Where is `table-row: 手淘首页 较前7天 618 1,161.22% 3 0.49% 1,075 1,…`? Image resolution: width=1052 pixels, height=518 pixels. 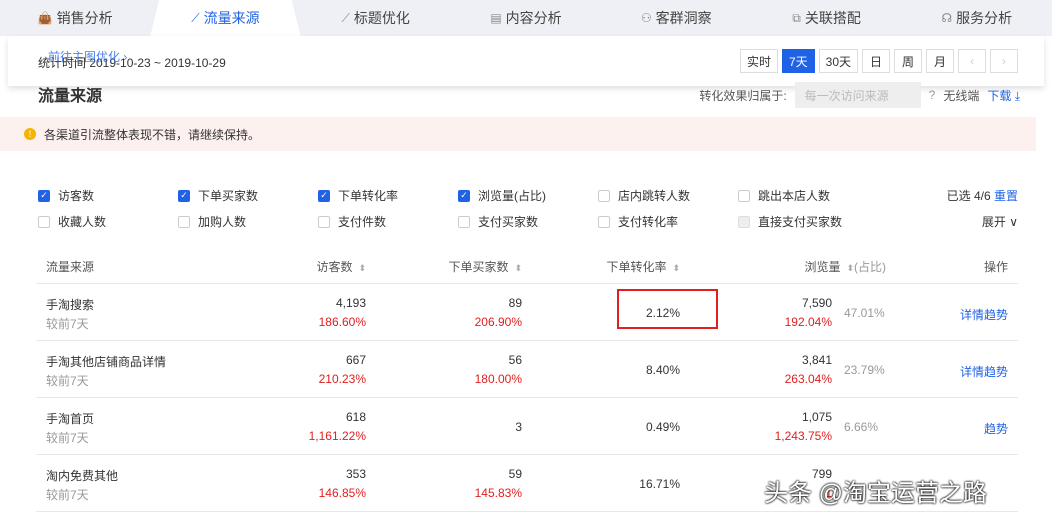
table-row: 手淘首页 较前7天 618 1,161.22% 3 0.49% 1,075 1,… is located at coordinates (527, 426).